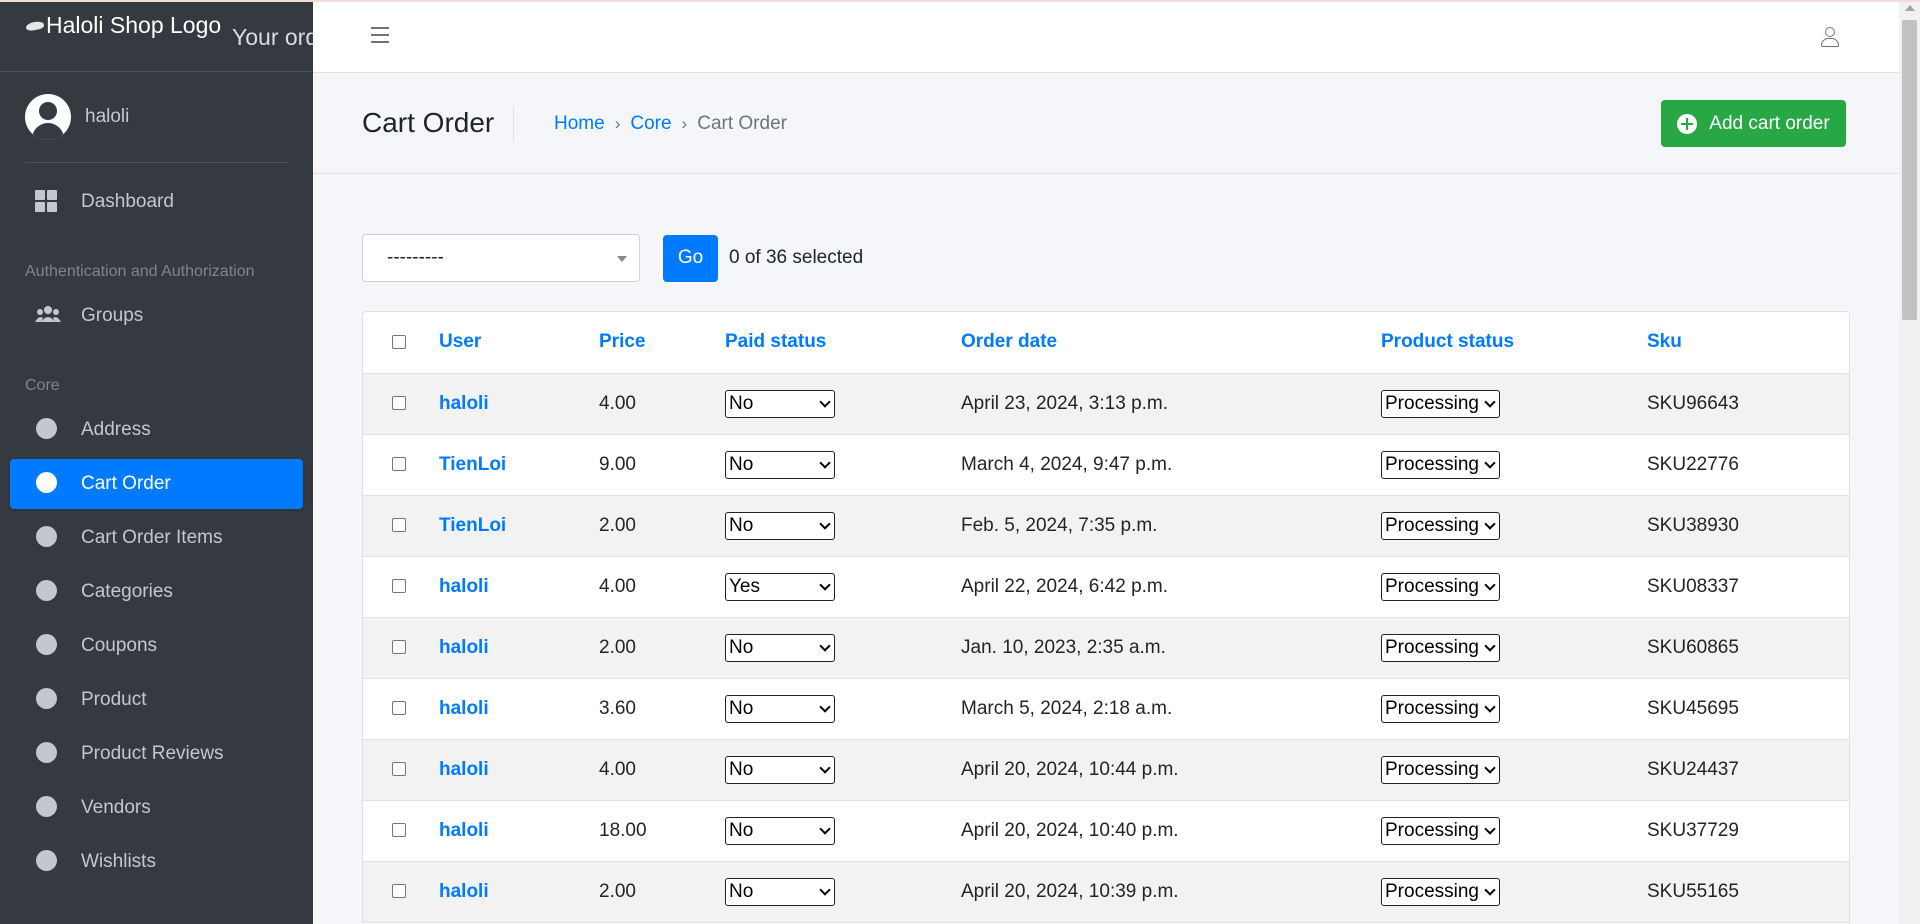  What do you see at coordinates (650, 124) in the screenshot?
I see `breadcrumb-core: Core` at bounding box center [650, 124].